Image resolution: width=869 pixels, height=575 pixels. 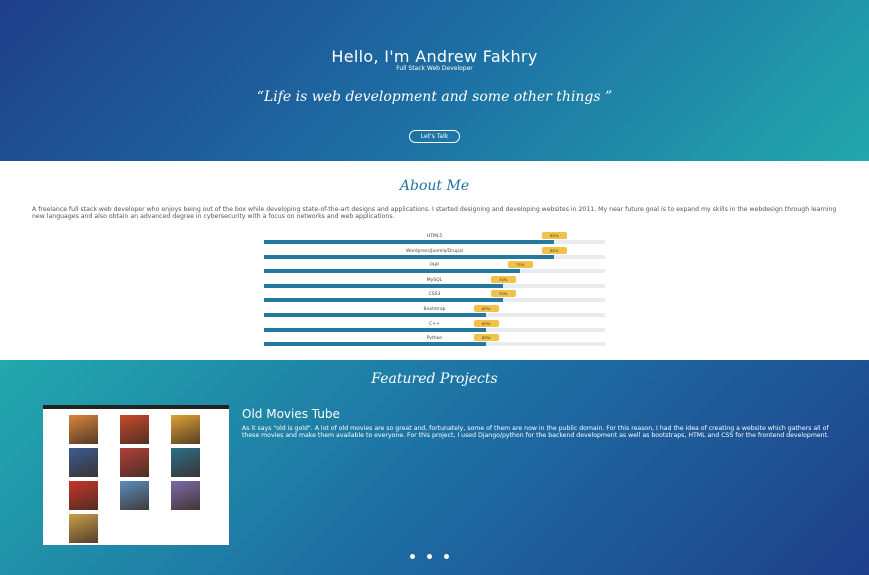 I want to click on about-heading: About Me, so click(x=434, y=186).